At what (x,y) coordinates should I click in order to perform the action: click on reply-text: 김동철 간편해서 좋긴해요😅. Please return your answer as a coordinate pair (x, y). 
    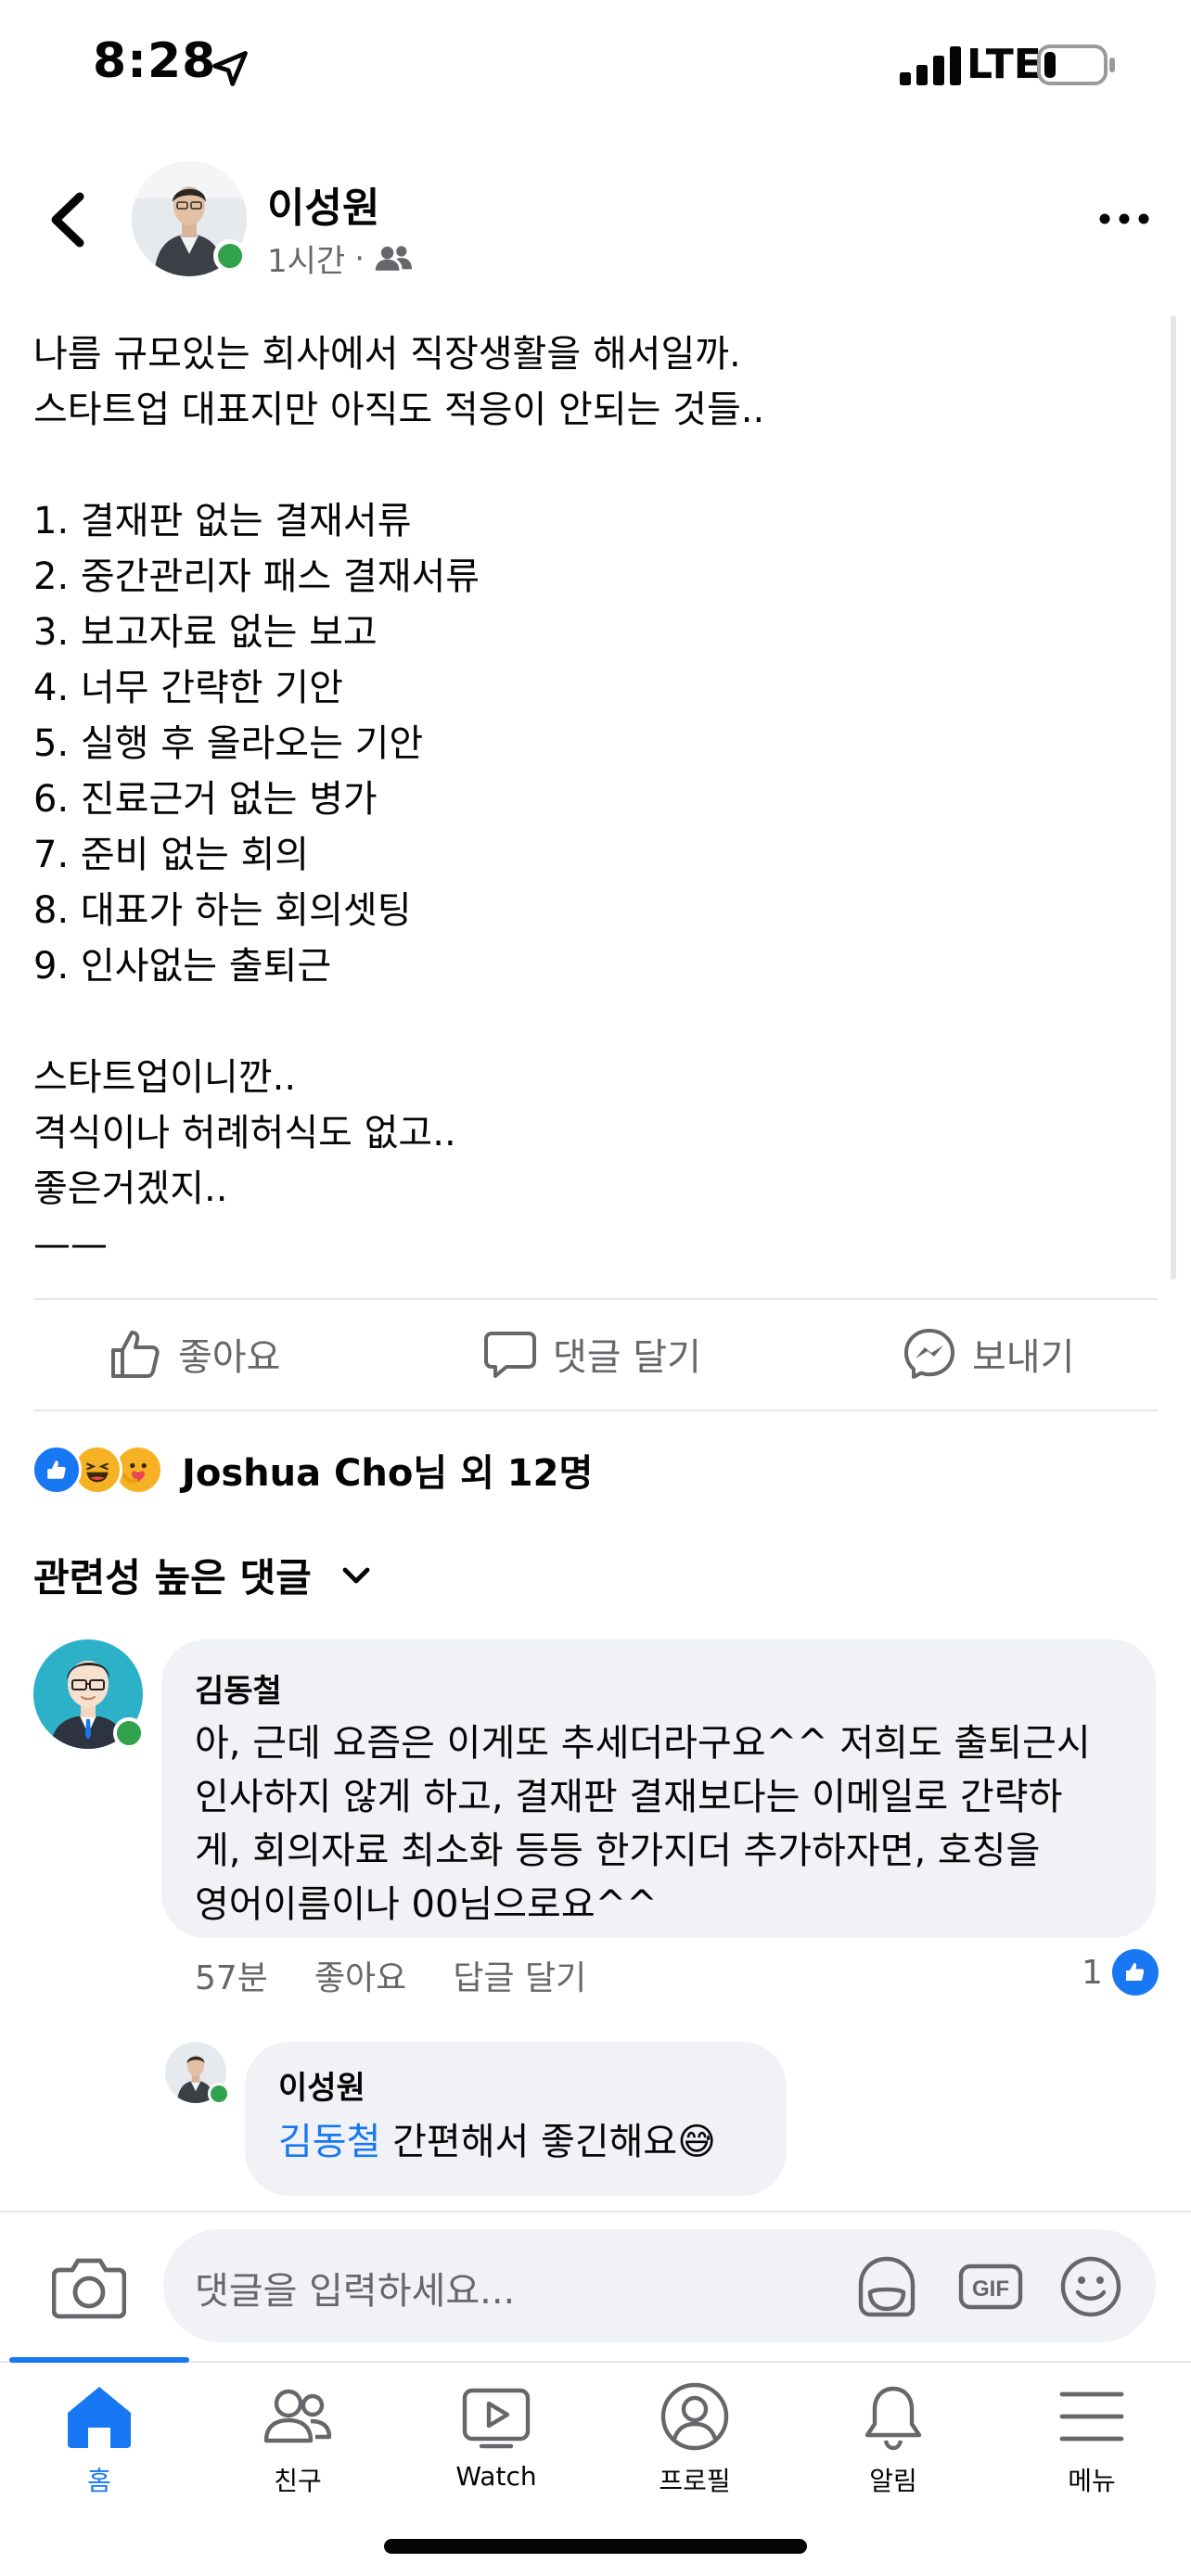
    Looking at the image, I should click on (515, 2142).